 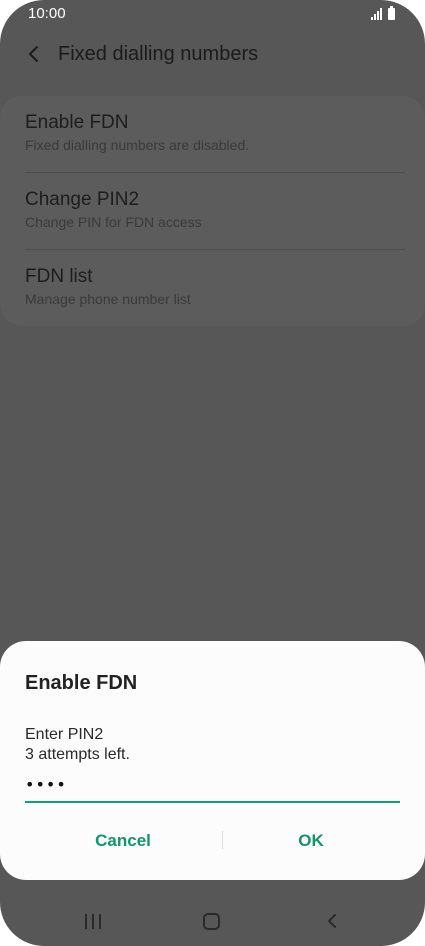 I want to click on setting-subtitle: Change PIN for FDN access, so click(x=113, y=222).